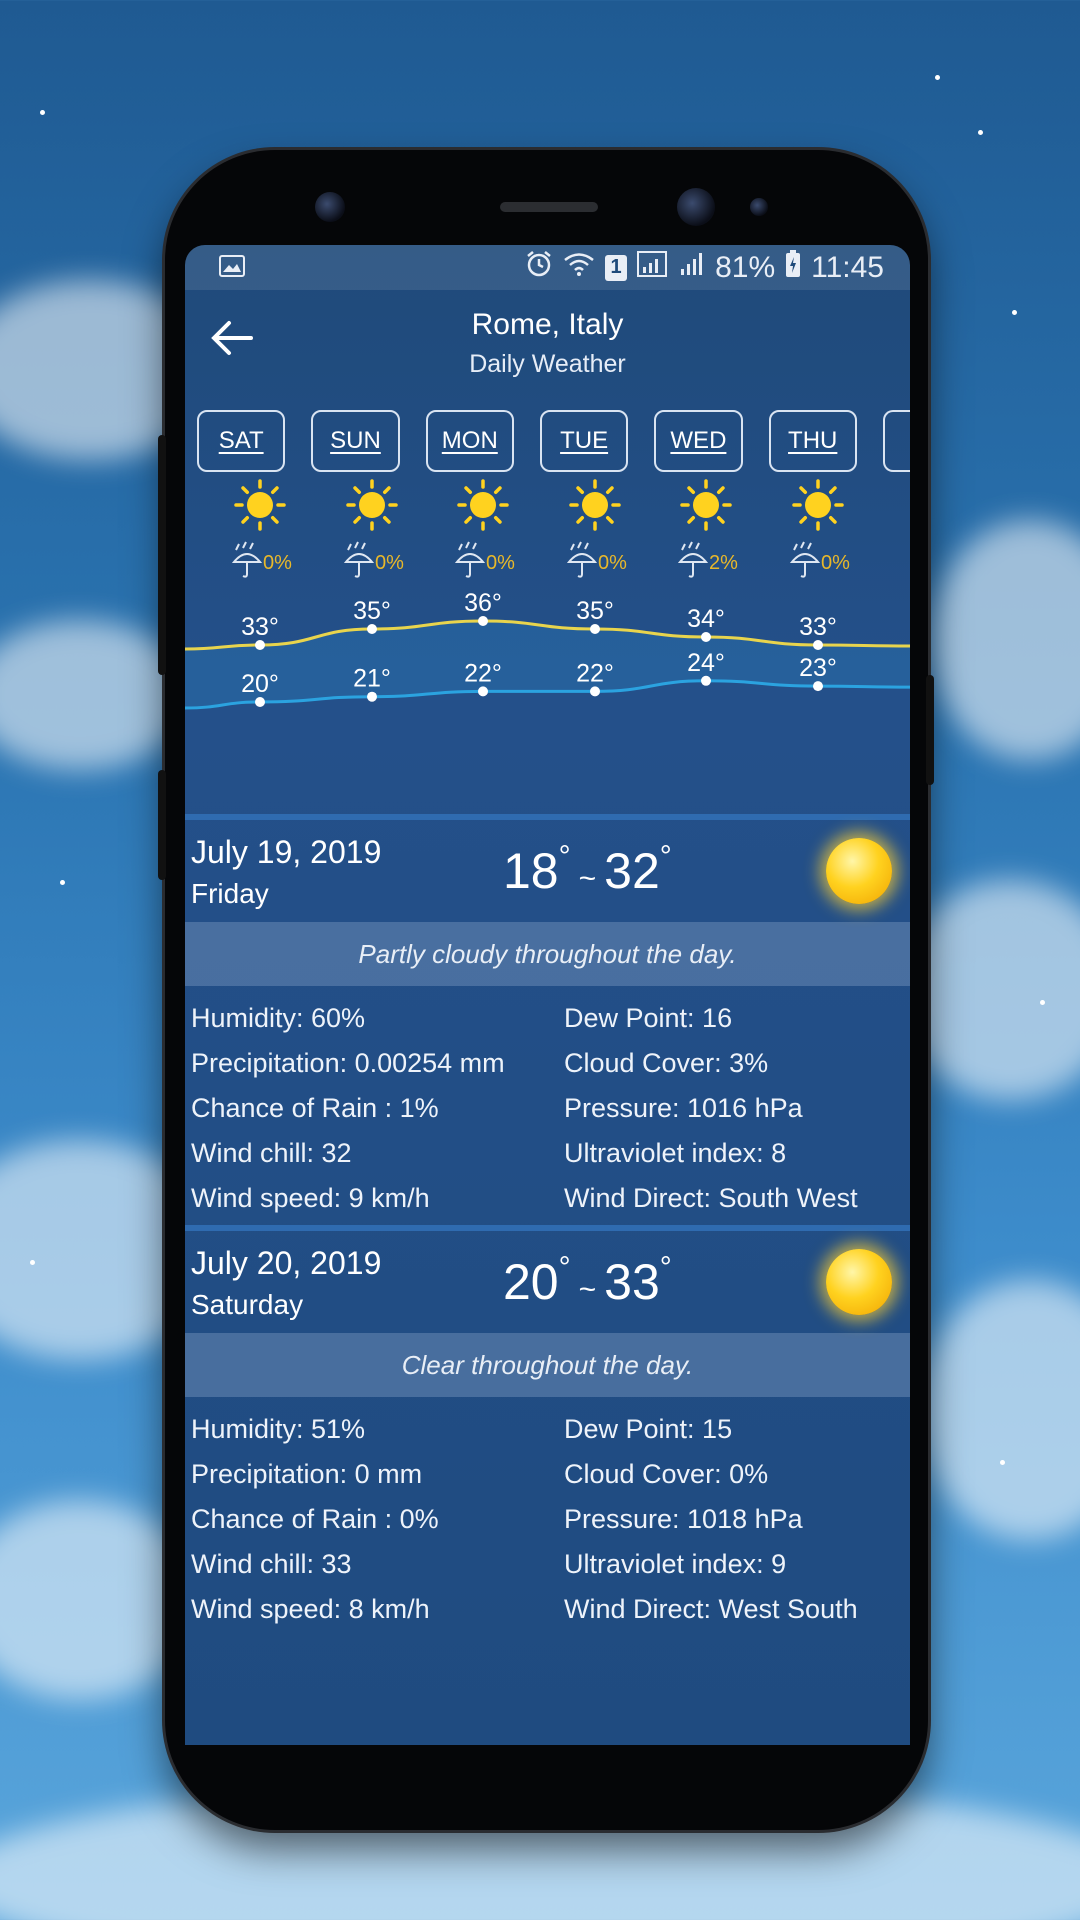  Describe the element at coordinates (675, 1564) in the screenshot. I see `detail-item: Ultraviolet index: 9` at that location.